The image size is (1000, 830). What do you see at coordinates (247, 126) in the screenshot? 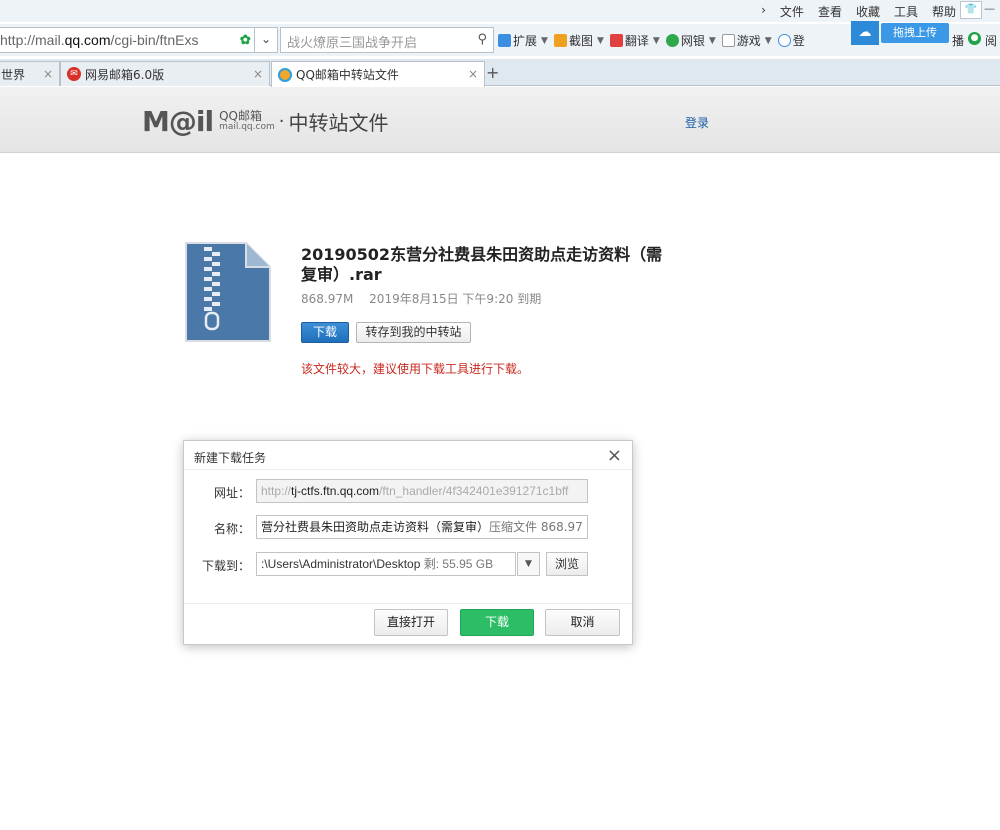
I see `logo-domain: mail.qq.com` at bounding box center [247, 126].